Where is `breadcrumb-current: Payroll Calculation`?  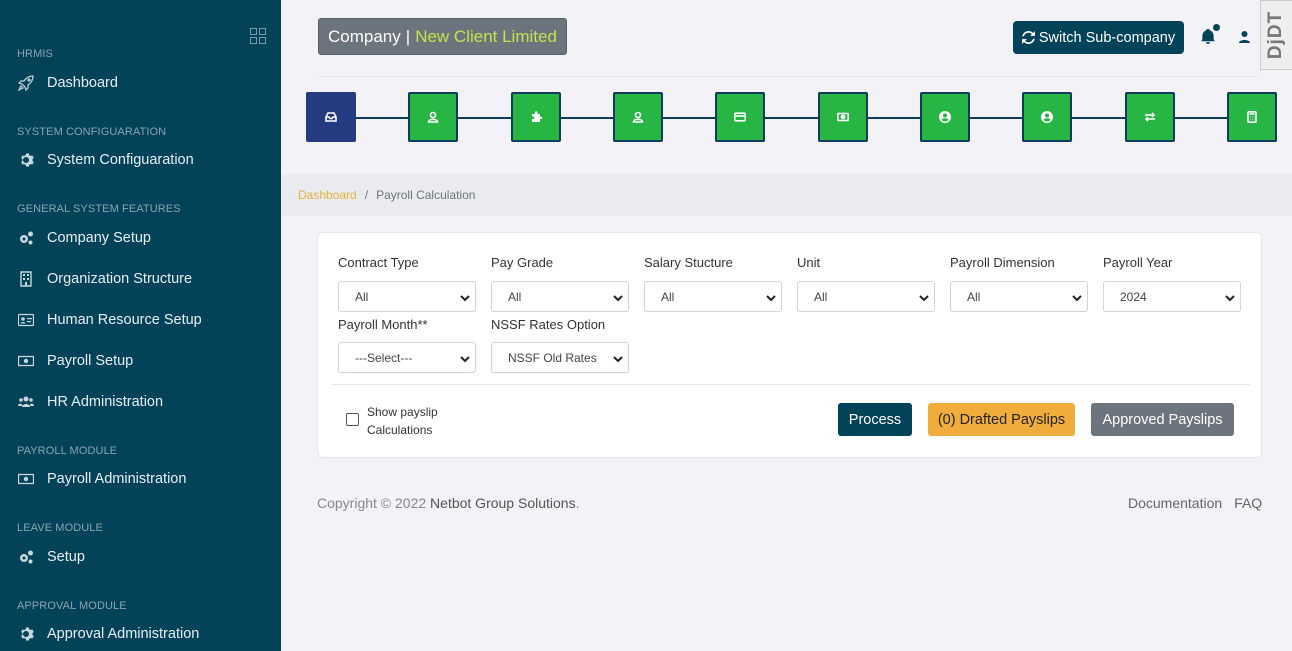 breadcrumb-current: Payroll Calculation is located at coordinates (426, 195).